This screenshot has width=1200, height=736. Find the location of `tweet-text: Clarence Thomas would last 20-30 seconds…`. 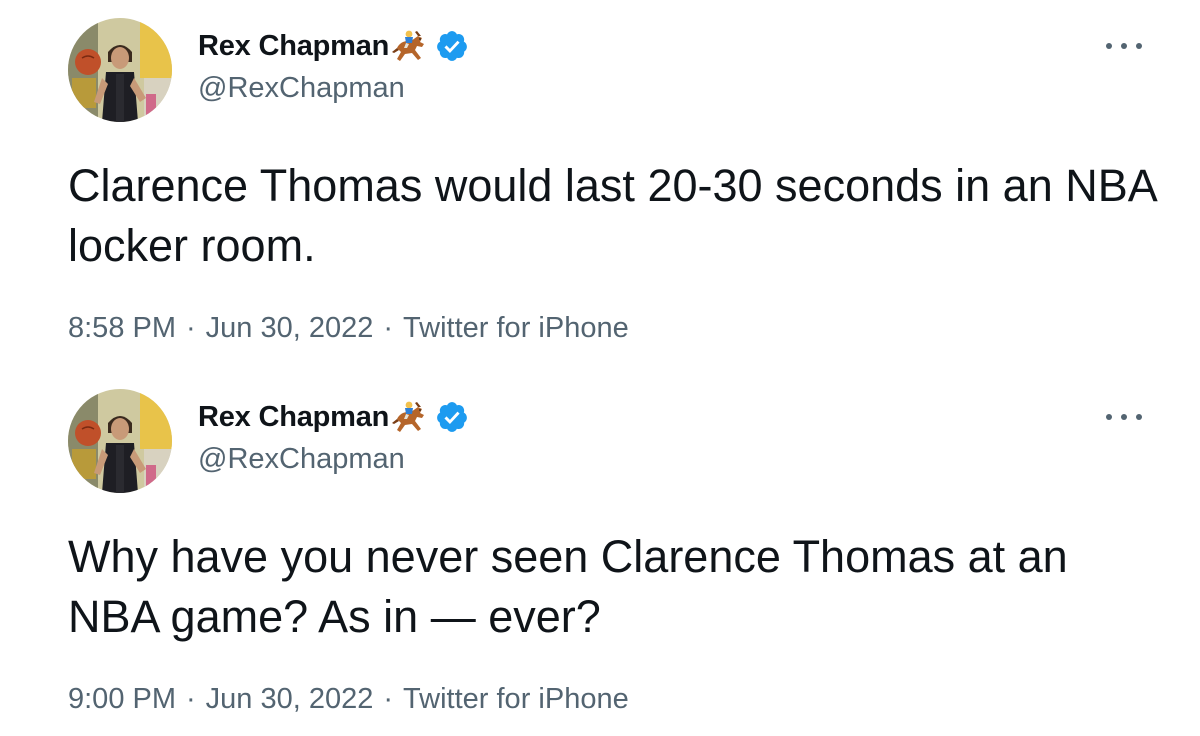

tweet-text: Clarence Thomas would last 20-30 seconds… is located at coordinates (618, 215).